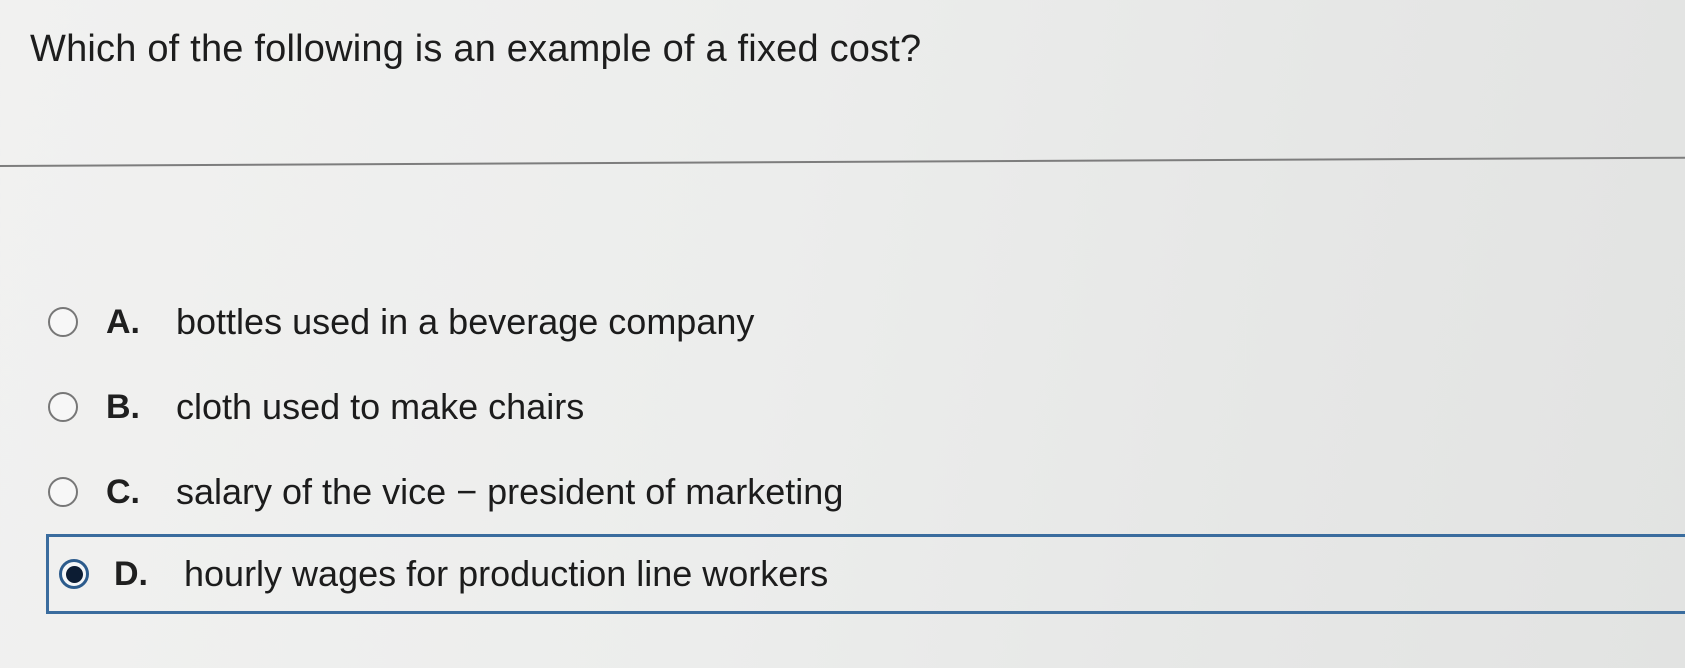  Describe the element at coordinates (63, 492) in the screenshot. I see `radio-button-c` at that location.